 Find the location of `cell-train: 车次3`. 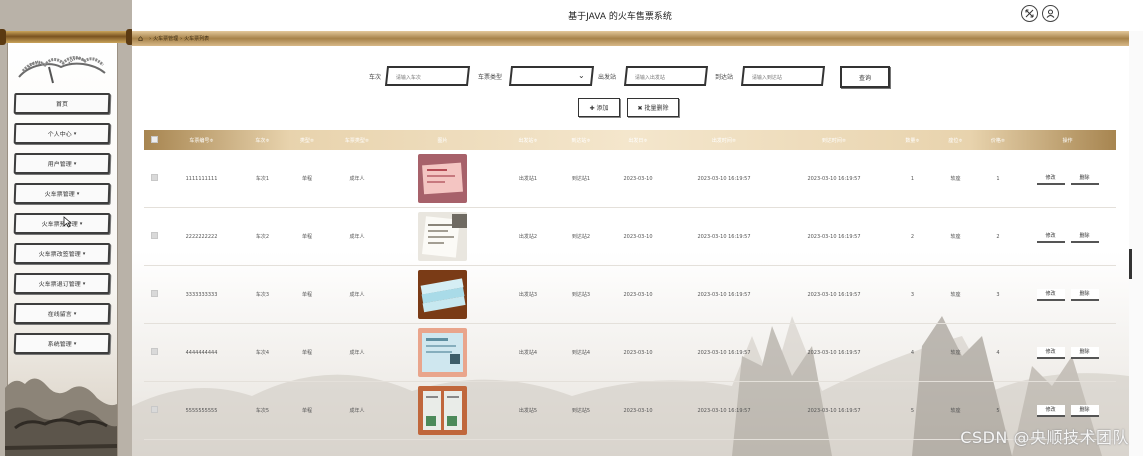

cell-train: 车次3 is located at coordinates (262, 295).